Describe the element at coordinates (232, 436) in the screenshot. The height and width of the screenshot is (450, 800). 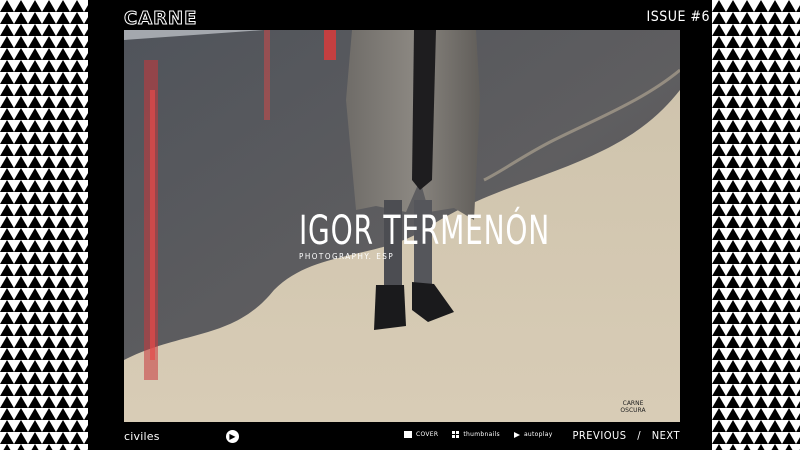
I see `play-icon: ▶` at that location.